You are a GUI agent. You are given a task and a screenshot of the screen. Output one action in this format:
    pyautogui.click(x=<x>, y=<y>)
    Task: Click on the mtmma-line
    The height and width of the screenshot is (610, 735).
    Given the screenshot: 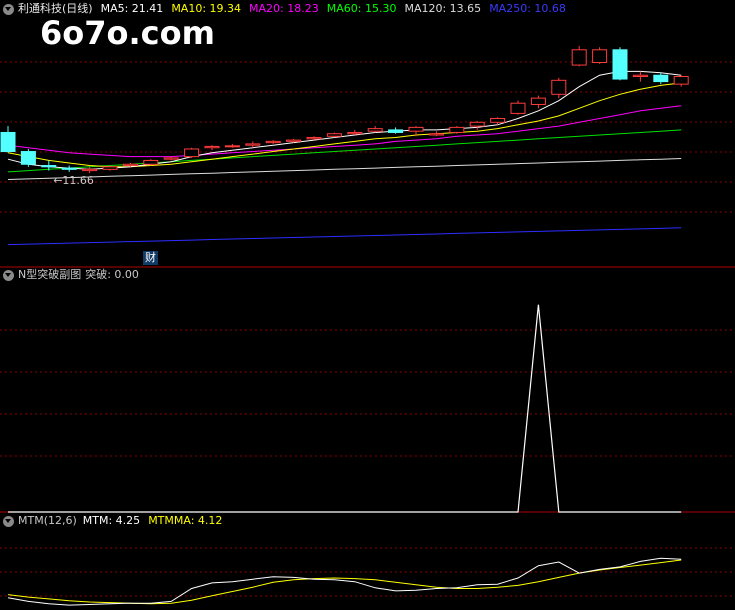 What is the action you would take?
    pyautogui.click(x=344, y=582)
    